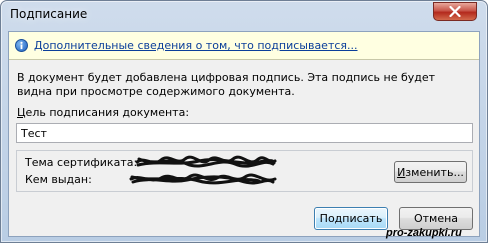 Image resolution: width=488 pixels, height=243 pixels. I want to click on info-icon, so click(21, 45).